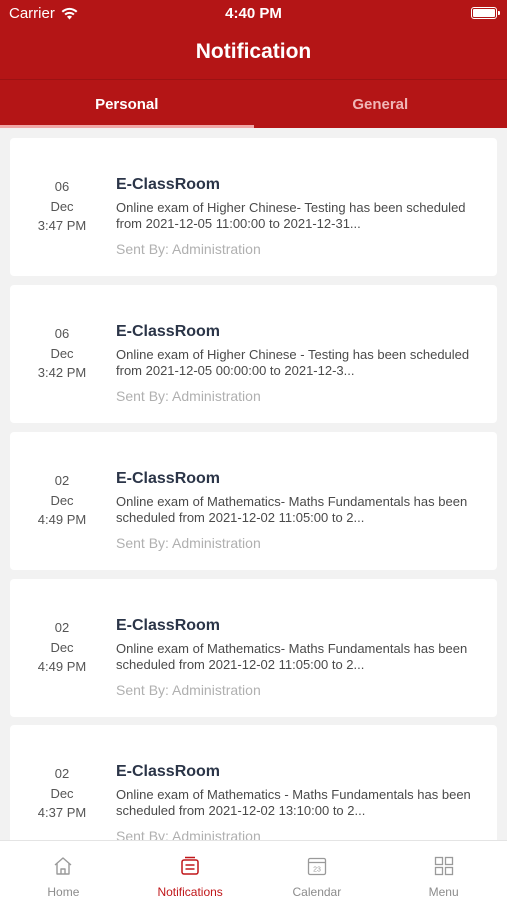  What do you see at coordinates (62, 782) in the screenshot?
I see `notification-date: 02 Dec 4:37 PM` at bounding box center [62, 782].